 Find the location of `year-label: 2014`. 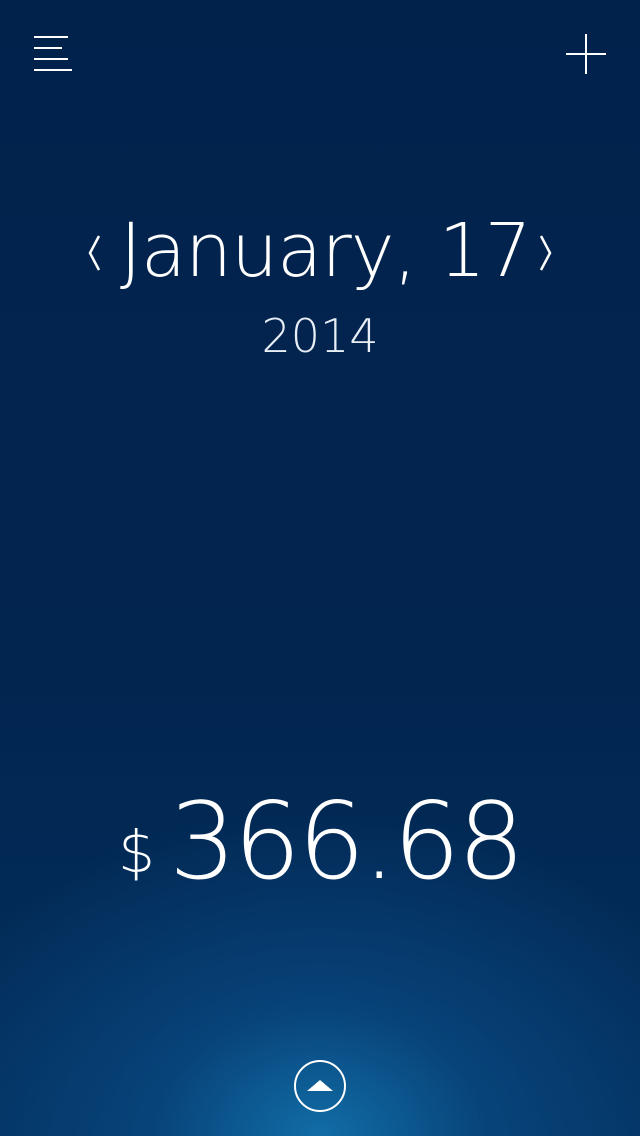

year-label: 2014 is located at coordinates (320, 336).